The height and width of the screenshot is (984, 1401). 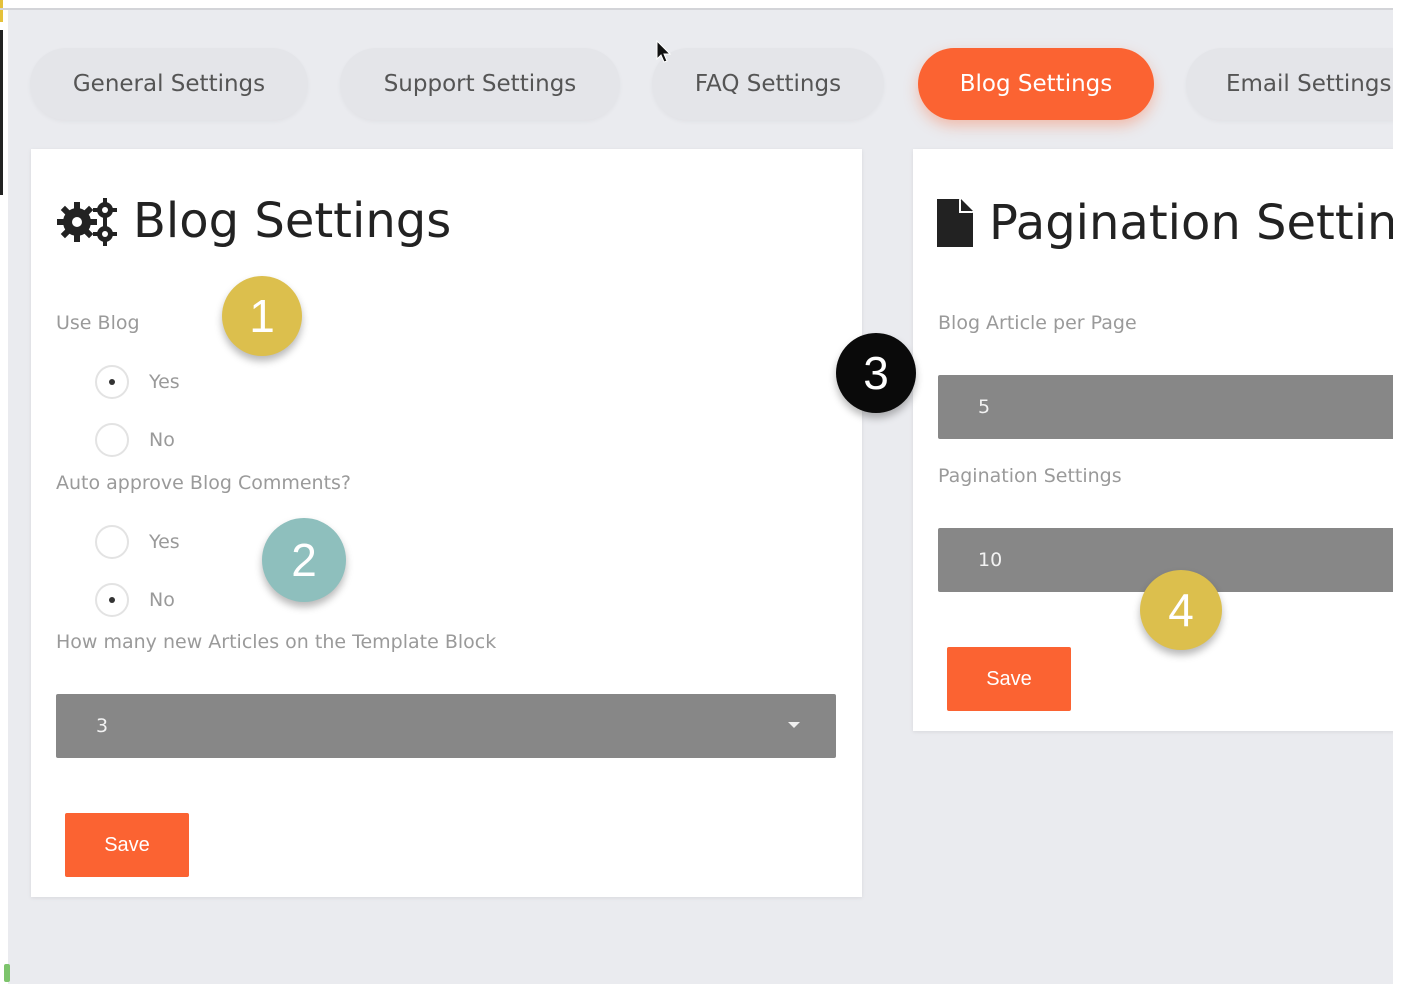 What do you see at coordinates (446, 726) in the screenshot?
I see `articles-on-block-select: 3` at bounding box center [446, 726].